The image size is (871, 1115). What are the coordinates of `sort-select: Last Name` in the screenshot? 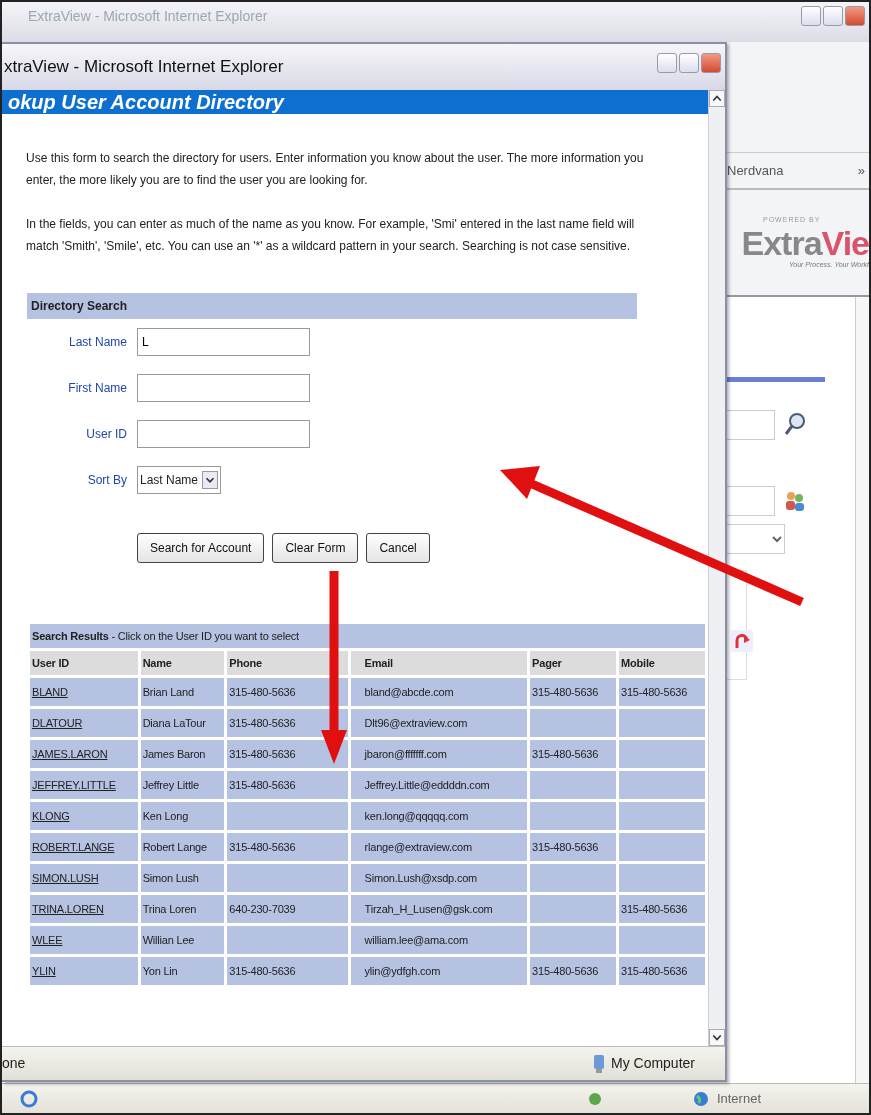 It's located at (179, 480).